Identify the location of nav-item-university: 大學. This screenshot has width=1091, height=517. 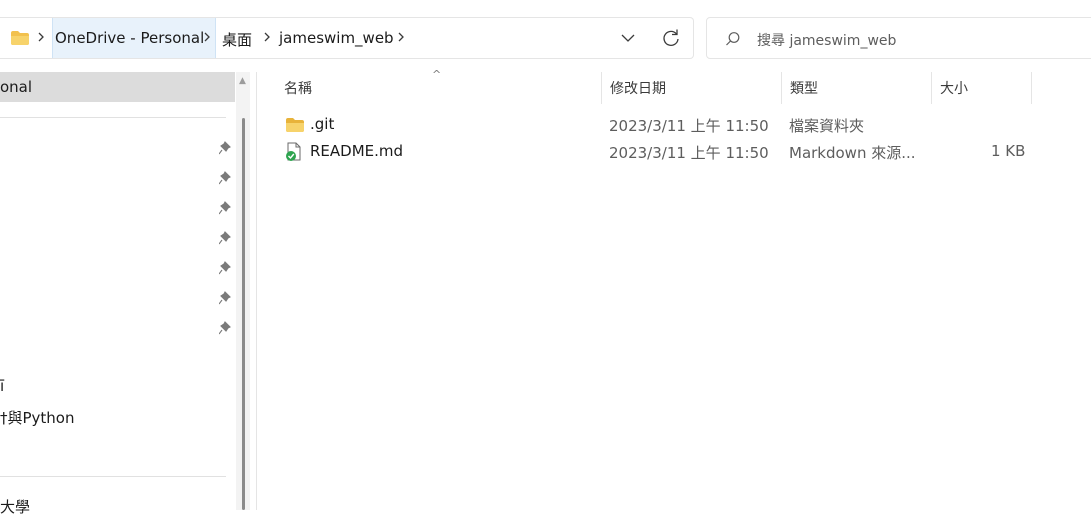
(15, 506).